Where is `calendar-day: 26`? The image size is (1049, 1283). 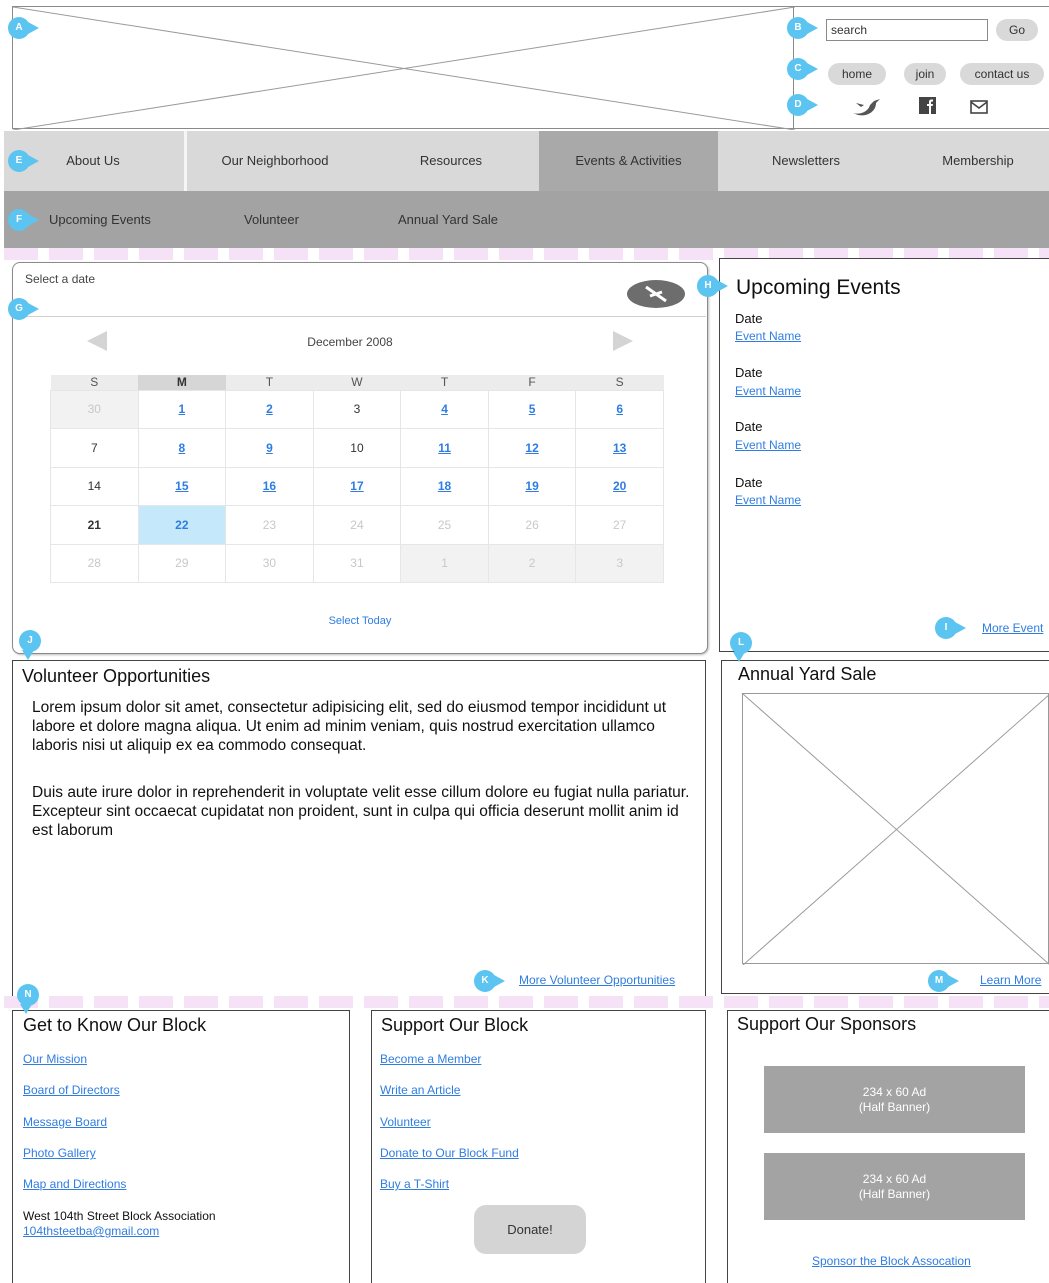
calendar-day: 26 is located at coordinates (532, 525).